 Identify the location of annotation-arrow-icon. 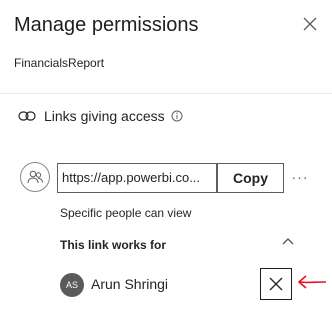
(312, 282).